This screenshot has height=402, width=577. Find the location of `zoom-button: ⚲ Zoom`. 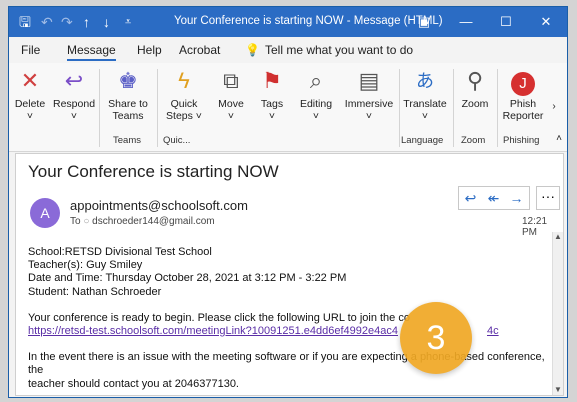

zoom-button: ⚲ Zoom is located at coordinates (475, 88).